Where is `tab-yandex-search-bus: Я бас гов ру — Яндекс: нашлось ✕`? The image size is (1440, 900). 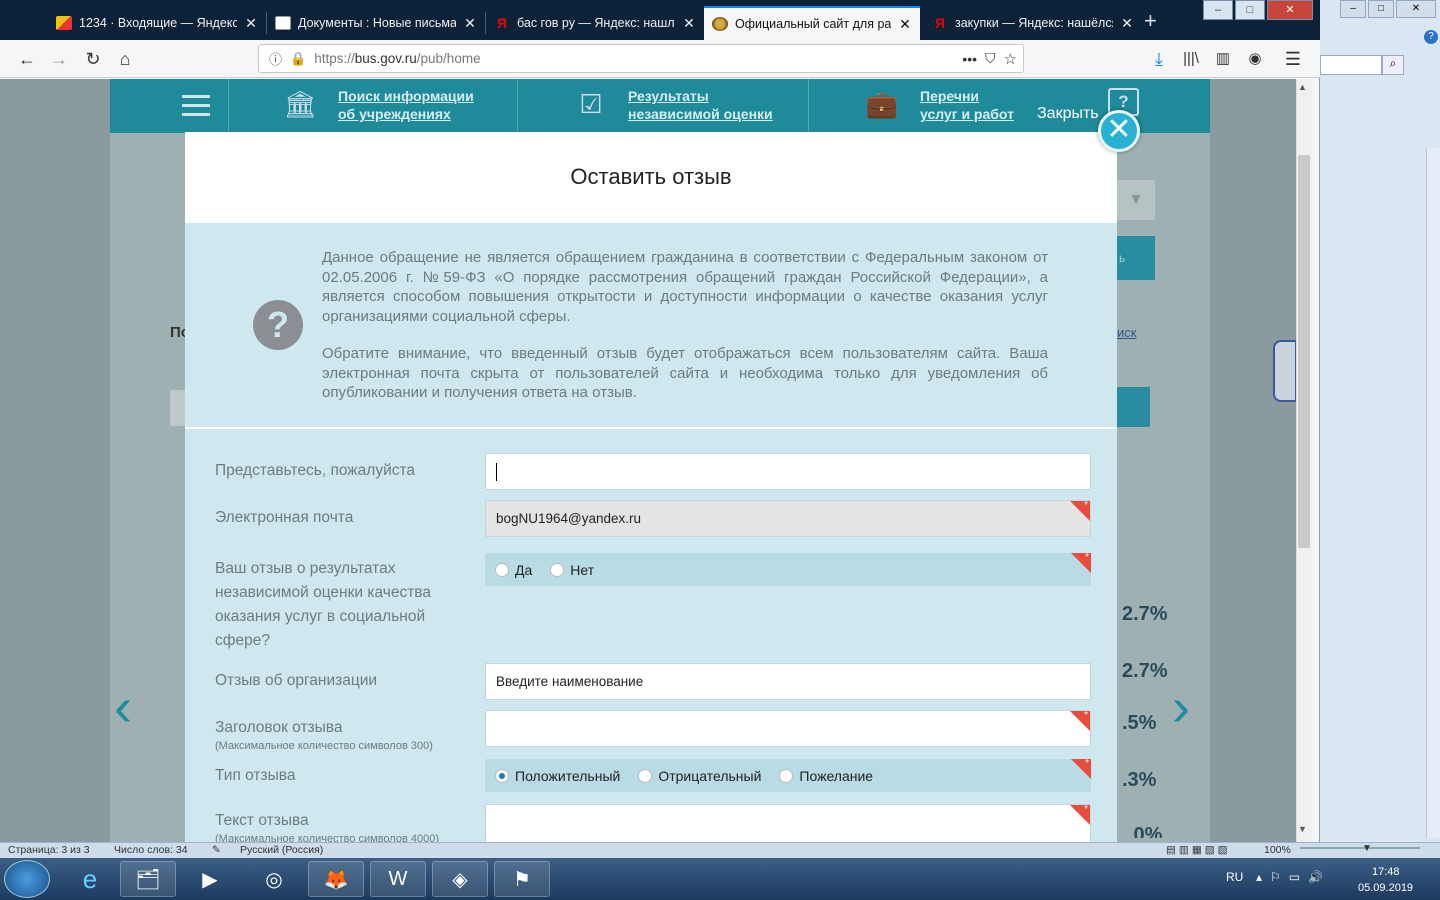
tab-yandex-search-bus: Я бас гов ру — Яндекс: нашлось ✕ is located at coordinates (595, 23).